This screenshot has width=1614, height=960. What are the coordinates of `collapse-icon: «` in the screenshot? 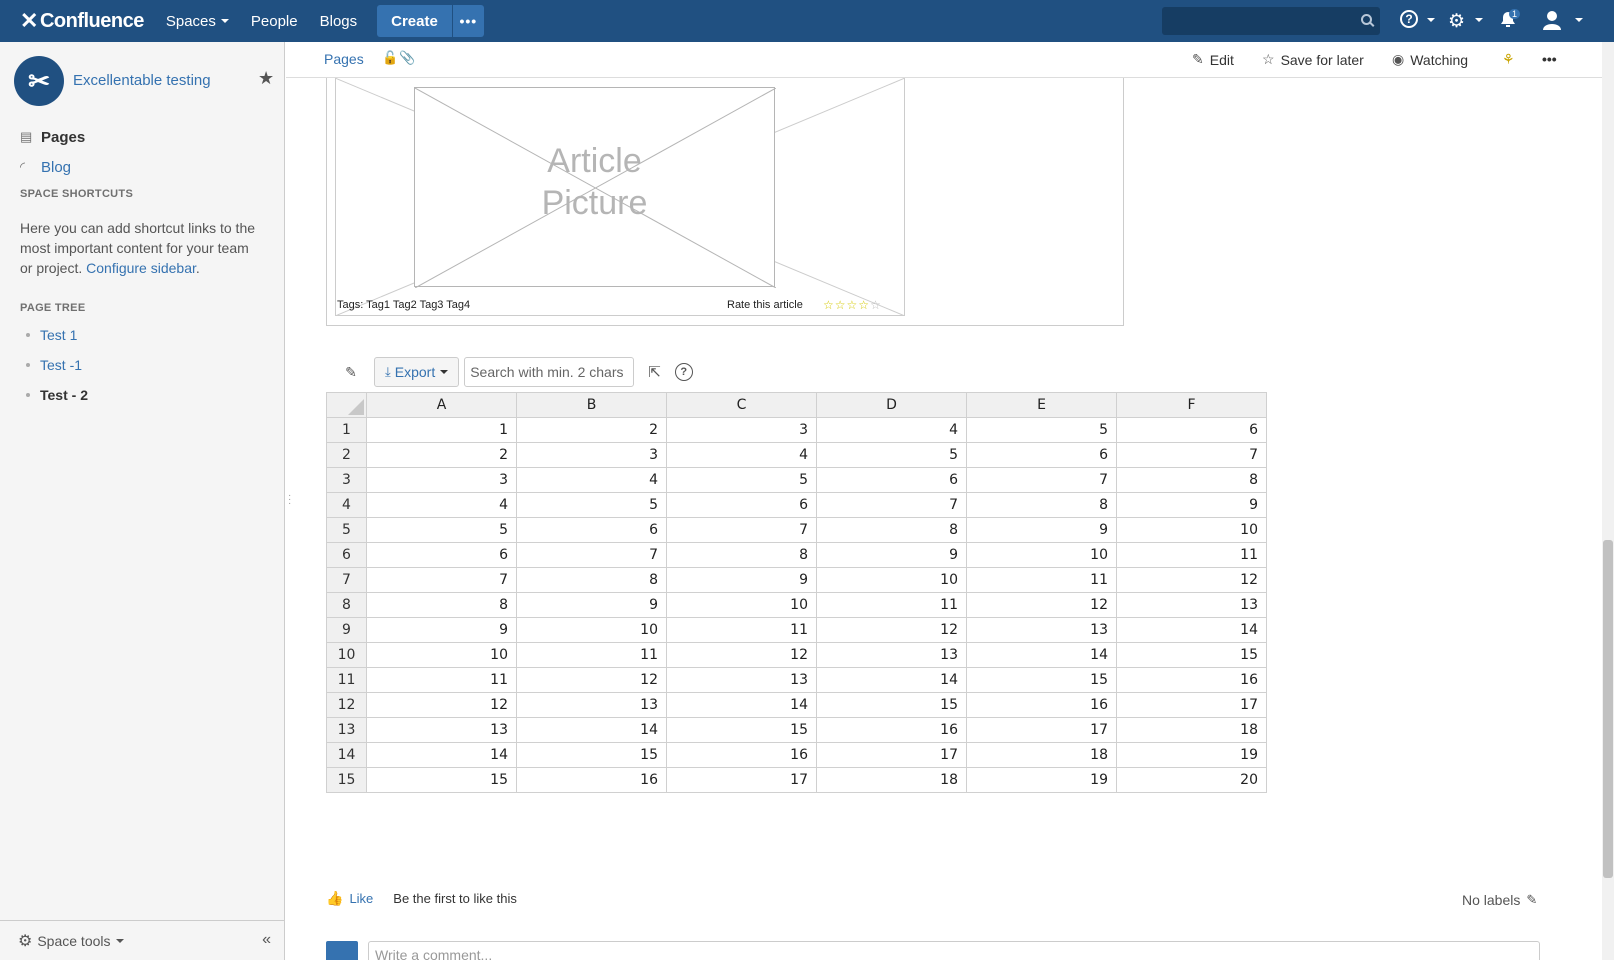 It's located at (266, 940).